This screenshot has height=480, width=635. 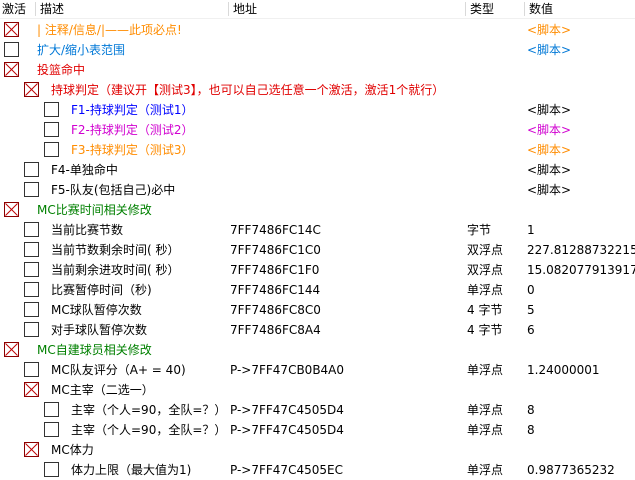 What do you see at coordinates (581, 250) in the screenshot?
I see `entry-value: 227.812887322158` at bounding box center [581, 250].